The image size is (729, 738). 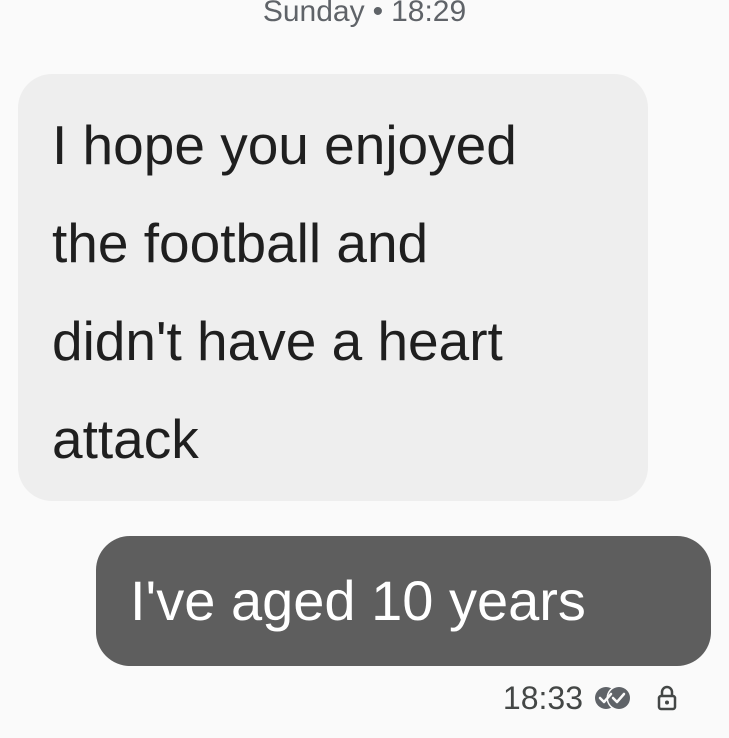 I want to click on read-receipt-icon, so click(x=613, y=698).